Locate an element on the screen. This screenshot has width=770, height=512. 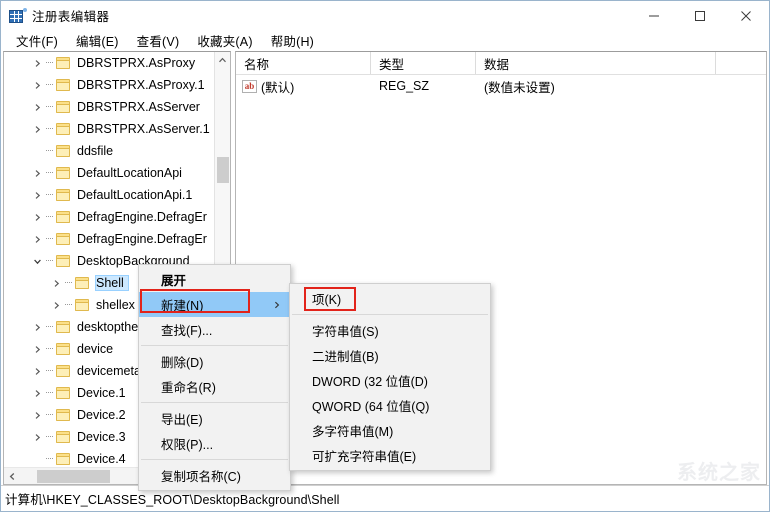
submenu-item-label: 字符串值(S) is located at coordinates (345, 332).